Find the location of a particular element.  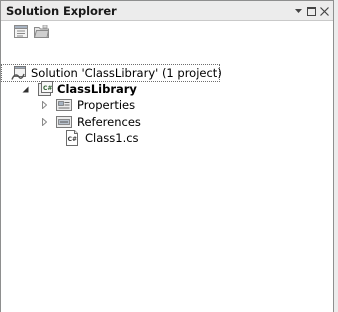

dropdown-arrow-icon is located at coordinates (298, 11).